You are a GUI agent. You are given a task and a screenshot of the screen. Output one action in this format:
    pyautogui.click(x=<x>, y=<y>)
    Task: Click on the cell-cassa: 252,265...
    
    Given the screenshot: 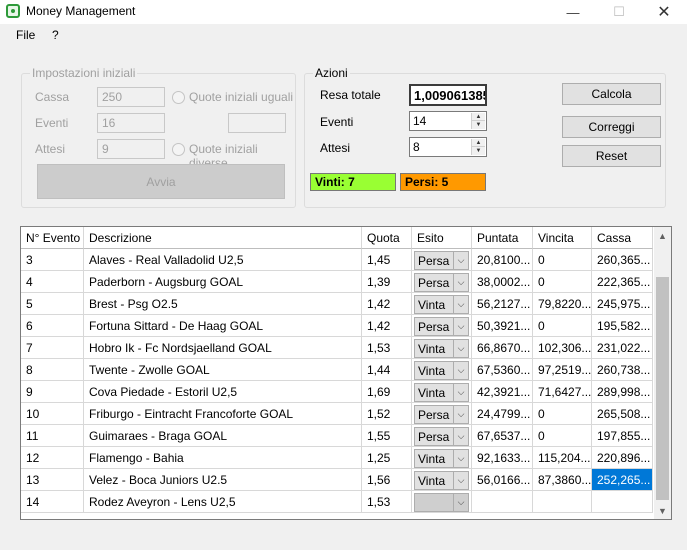 What is the action you would take?
    pyautogui.click(x=622, y=480)
    